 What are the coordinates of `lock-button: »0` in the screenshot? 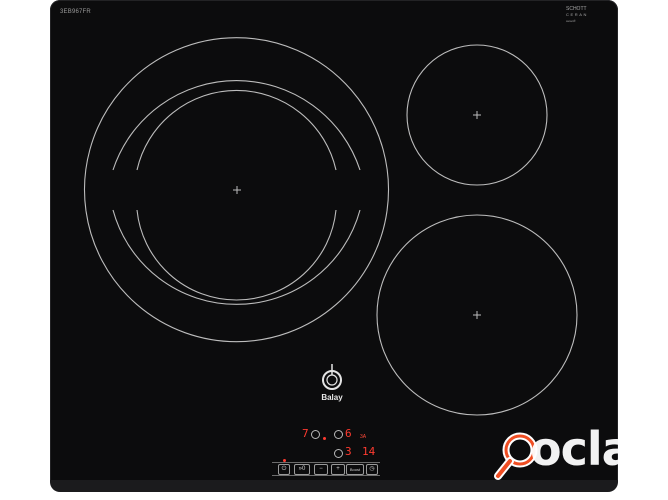 It's located at (302, 469).